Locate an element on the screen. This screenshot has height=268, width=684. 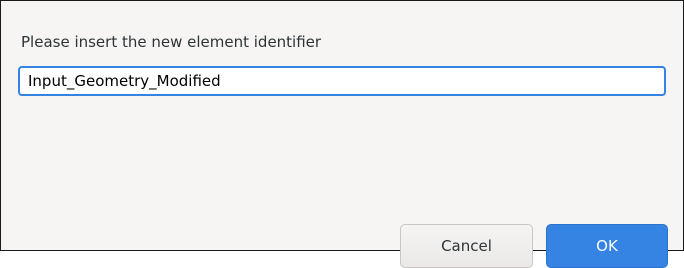
cancel-button: Cancel is located at coordinates (466, 246).